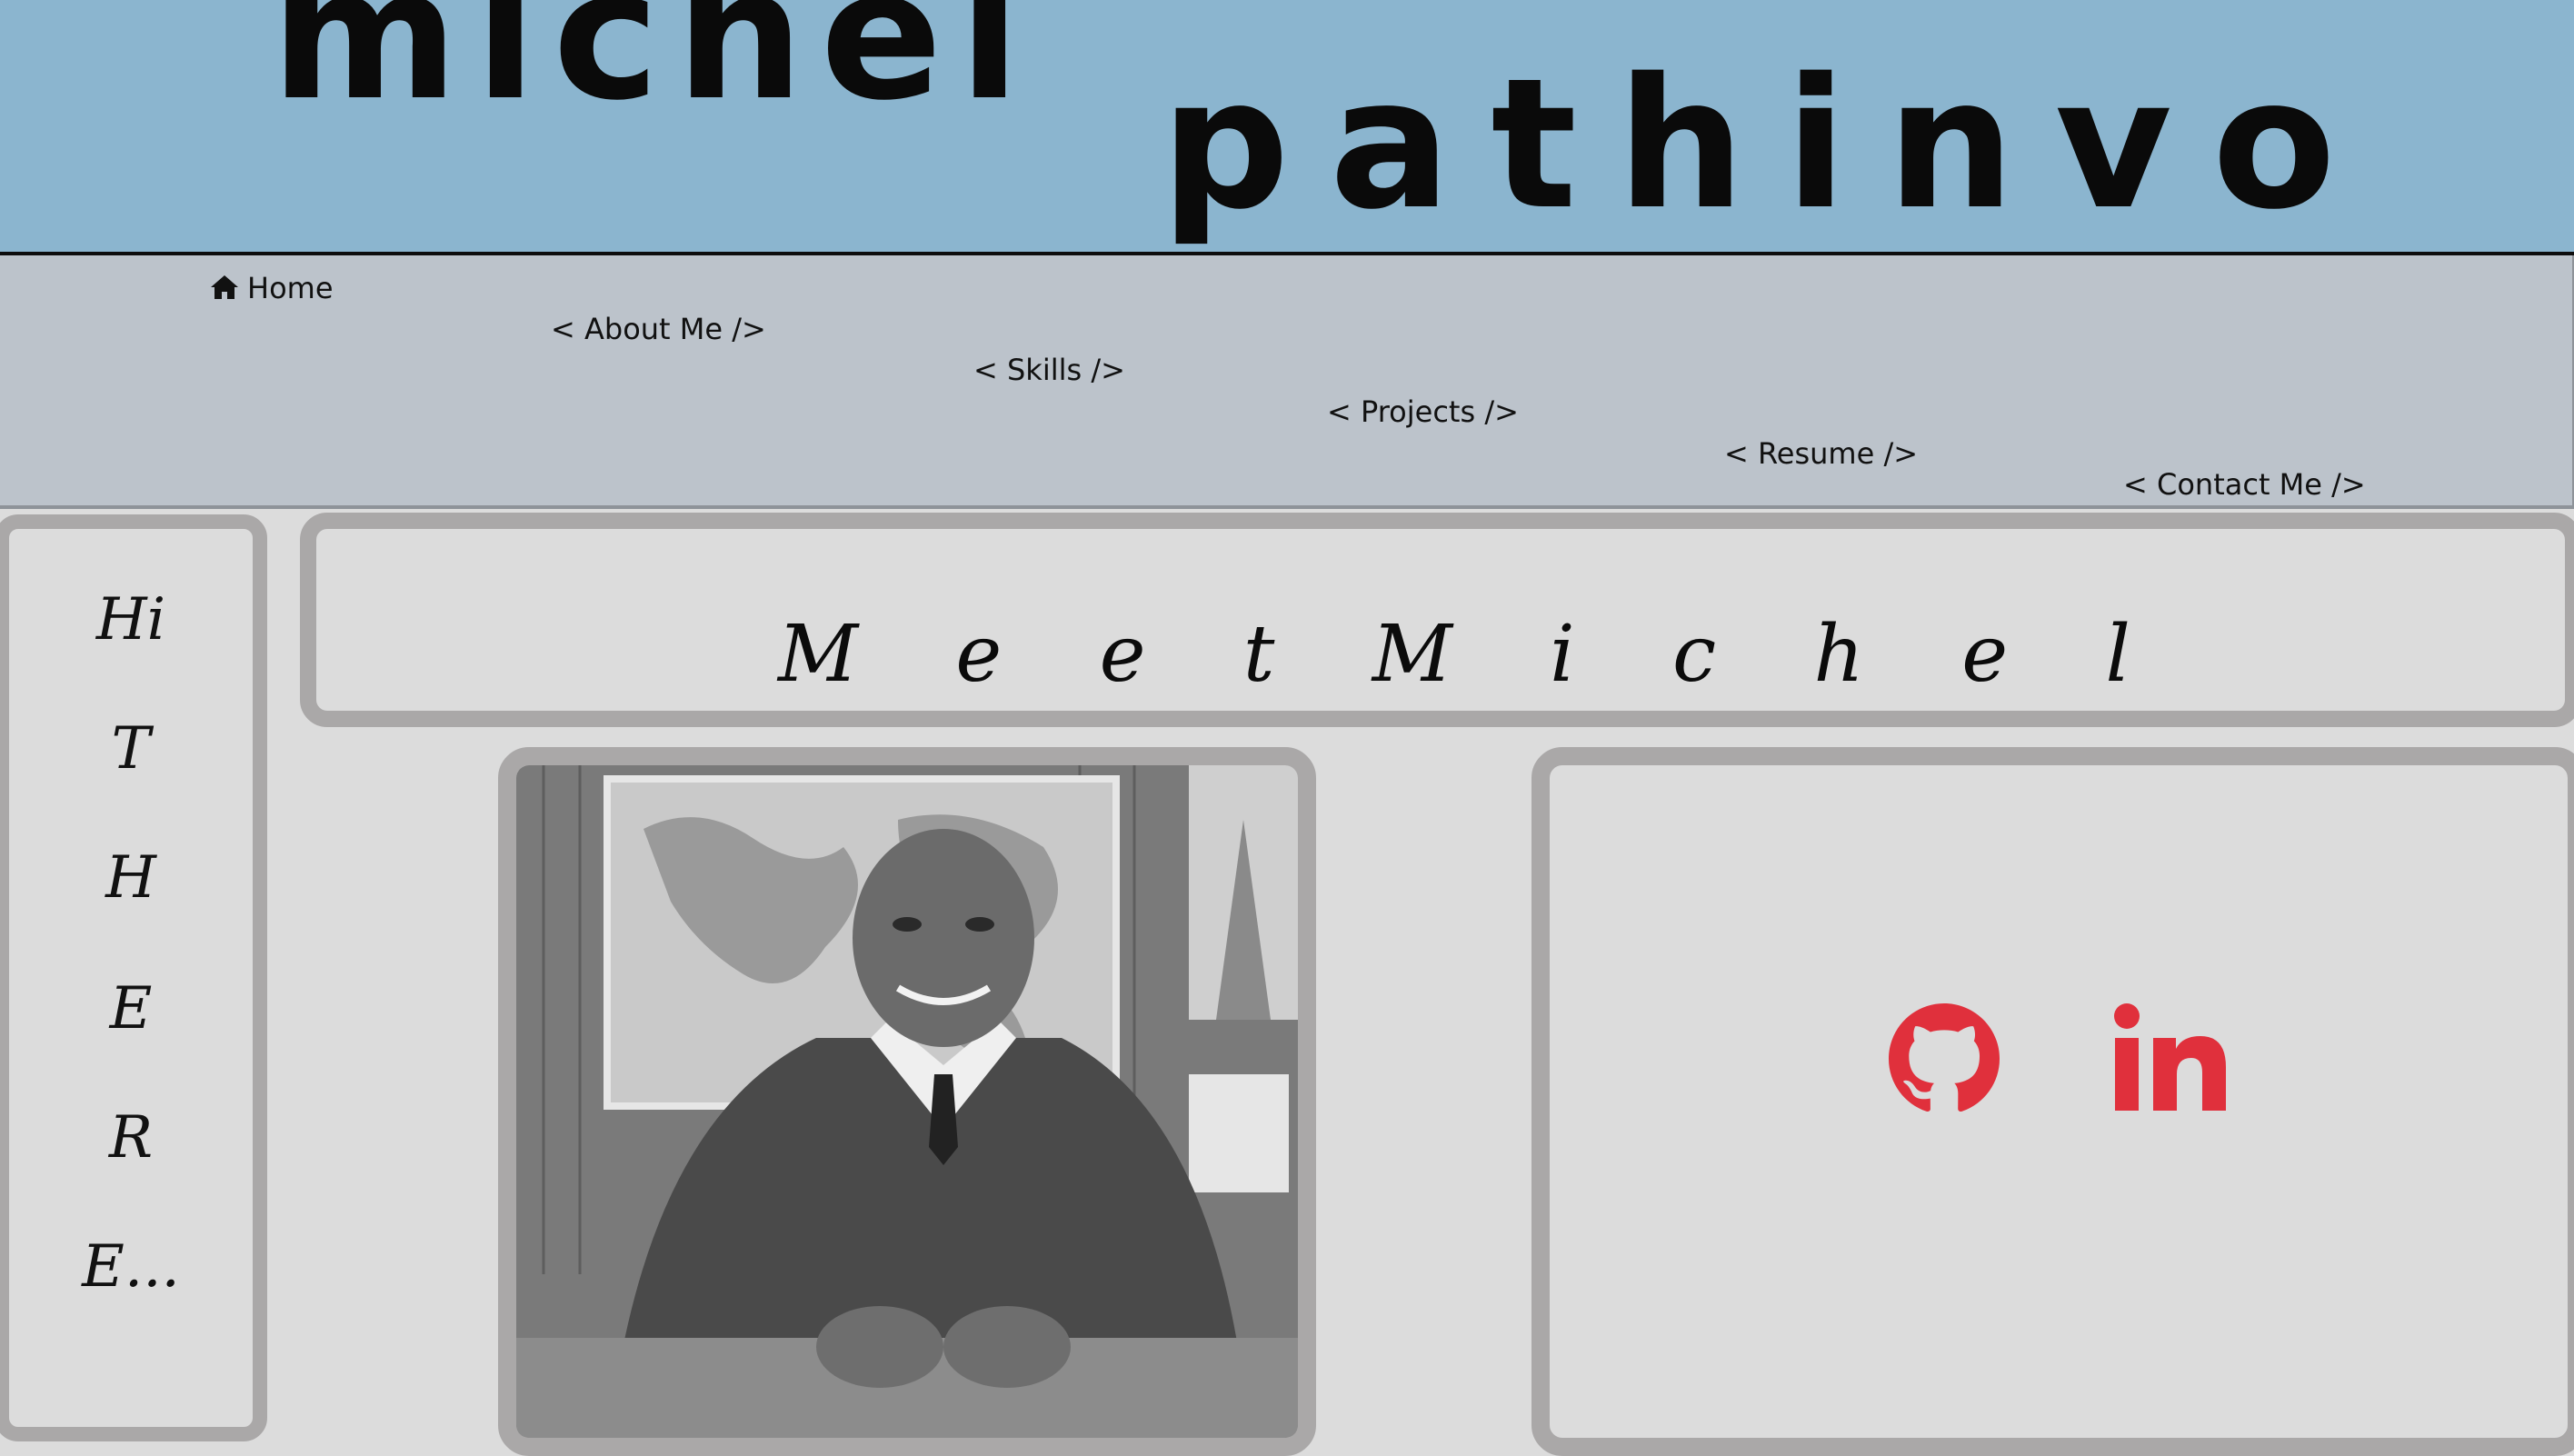 This screenshot has width=2574, height=1456. Describe the element at coordinates (2170, 1059) in the screenshot. I see `linkedin-icon` at that location.